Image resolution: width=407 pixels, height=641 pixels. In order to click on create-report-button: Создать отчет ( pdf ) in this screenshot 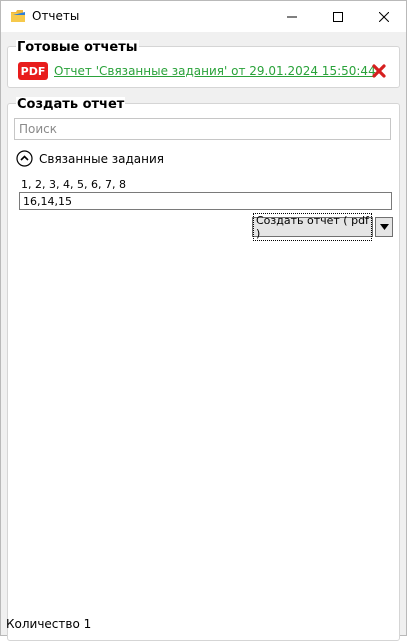, I will do `click(312, 227)`.